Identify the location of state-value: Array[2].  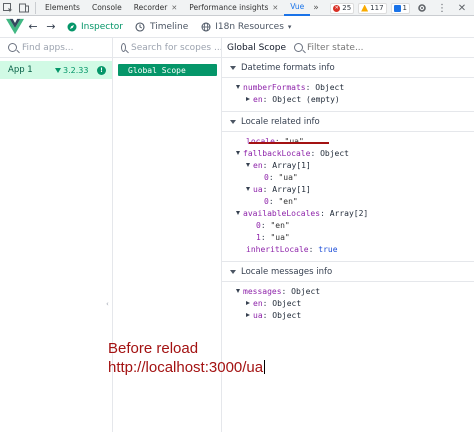
(349, 213).